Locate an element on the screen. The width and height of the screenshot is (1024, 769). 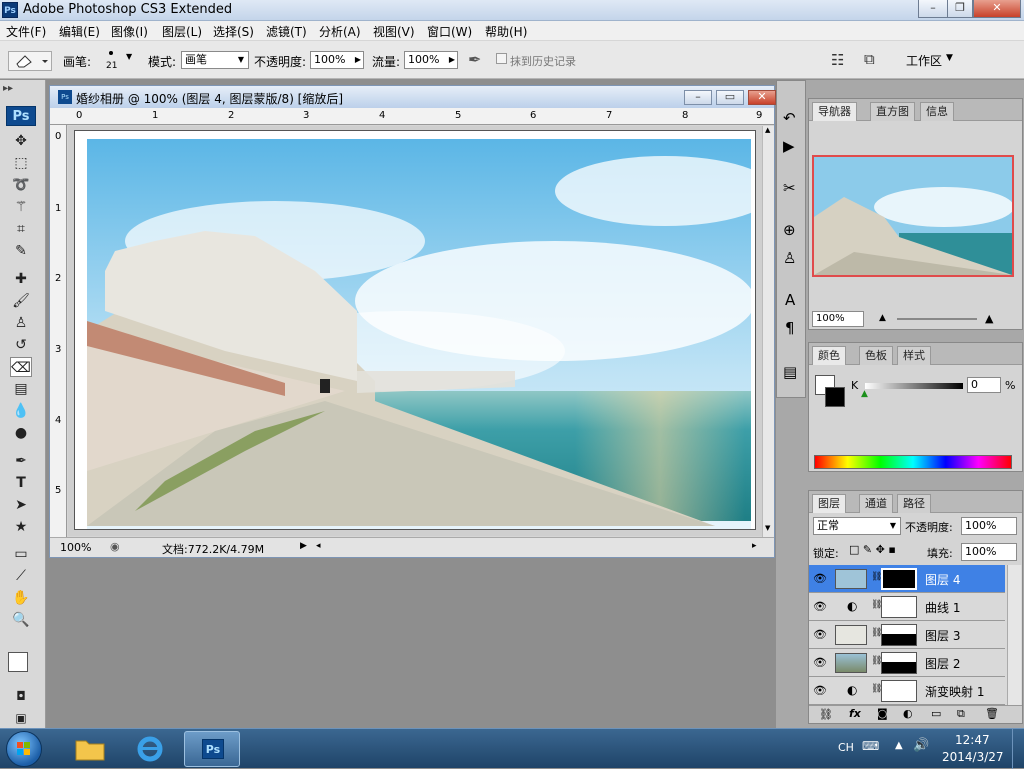
vertical-scrollbar: ▲ ▼ is located at coordinates (768, 331).